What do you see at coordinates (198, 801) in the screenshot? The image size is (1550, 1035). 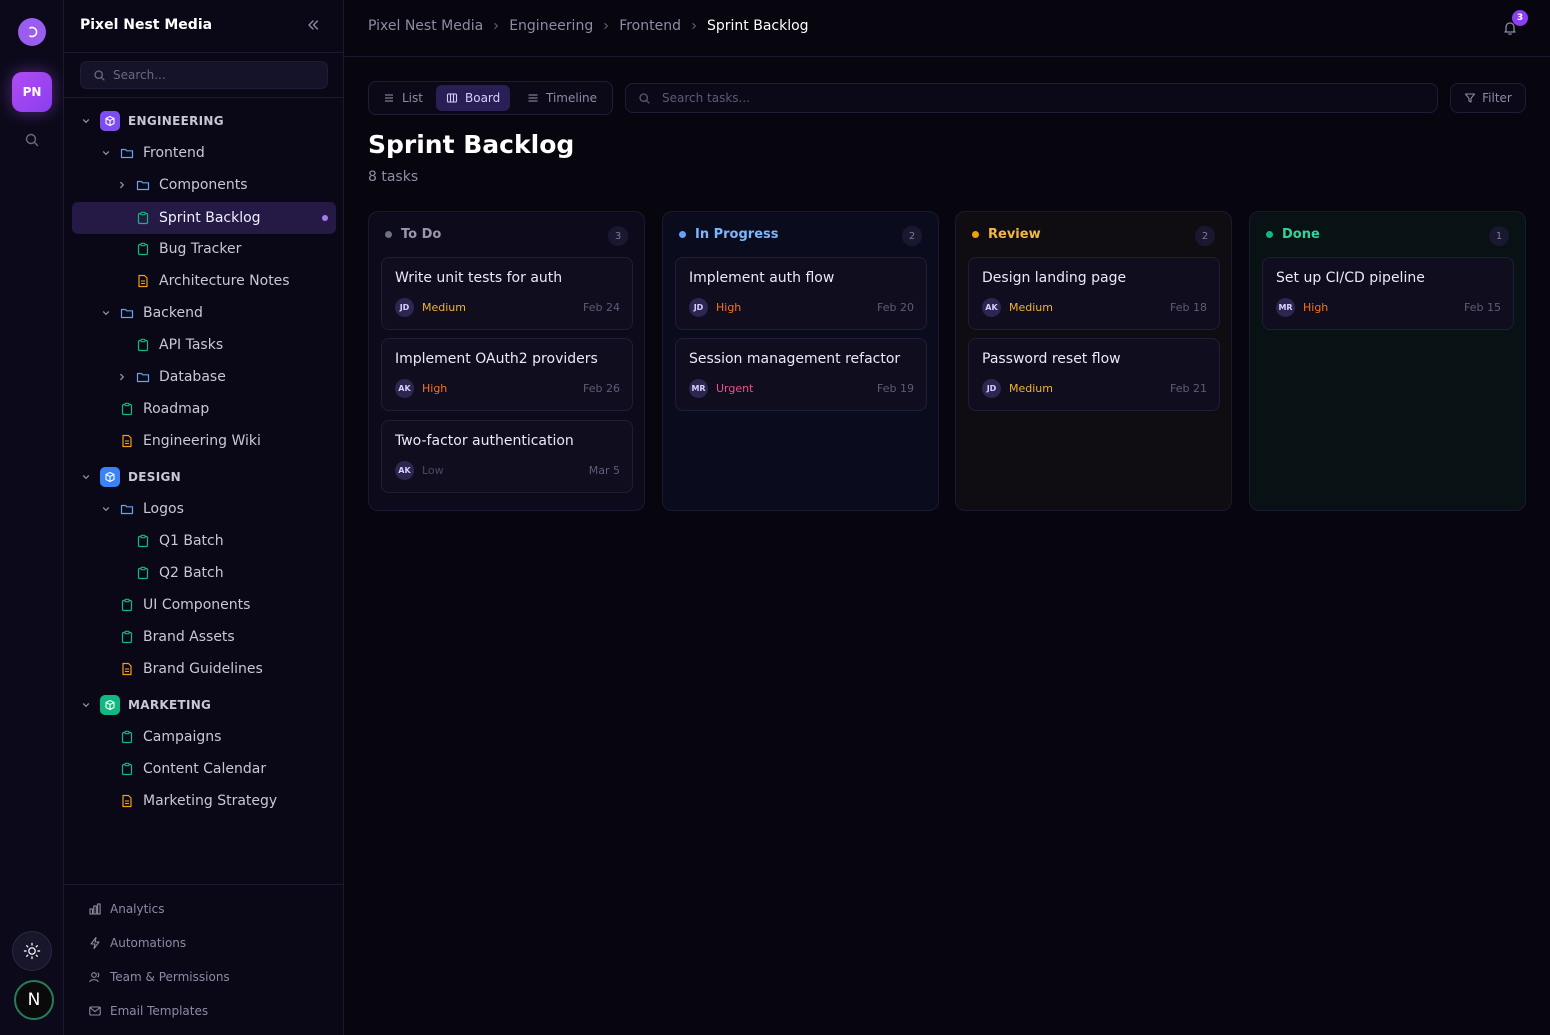 I see `sidebar-item-marketing-strategy: Marketing Strategy` at bounding box center [198, 801].